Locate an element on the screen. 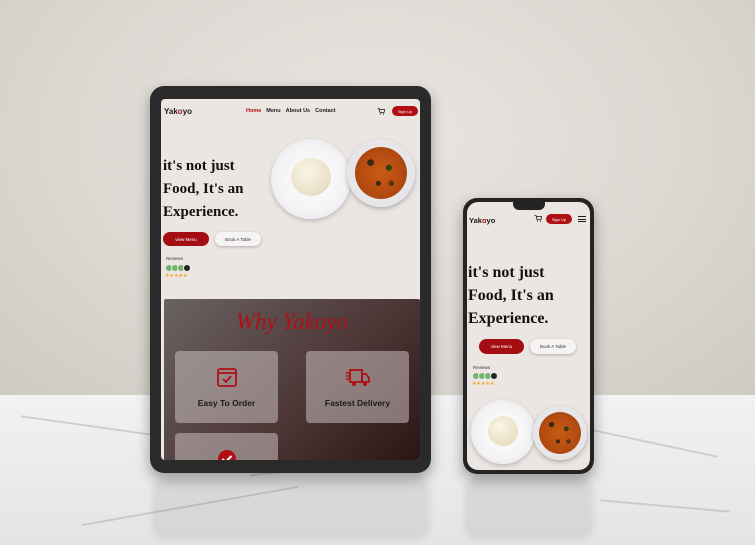 This screenshot has height=545, width=755. why-title: Why Yakoyo is located at coordinates (292, 321).